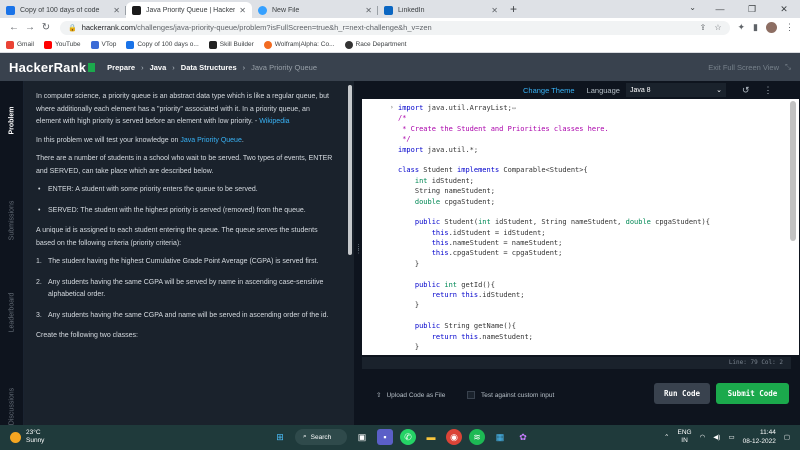  Describe the element at coordinates (14, 27) in the screenshot. I see `back-icon: ←` at that location.